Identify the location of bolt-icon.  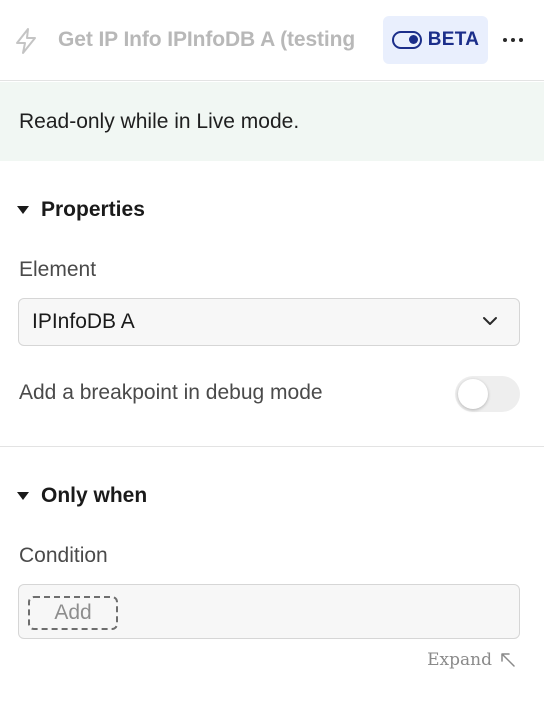
(26, 41).